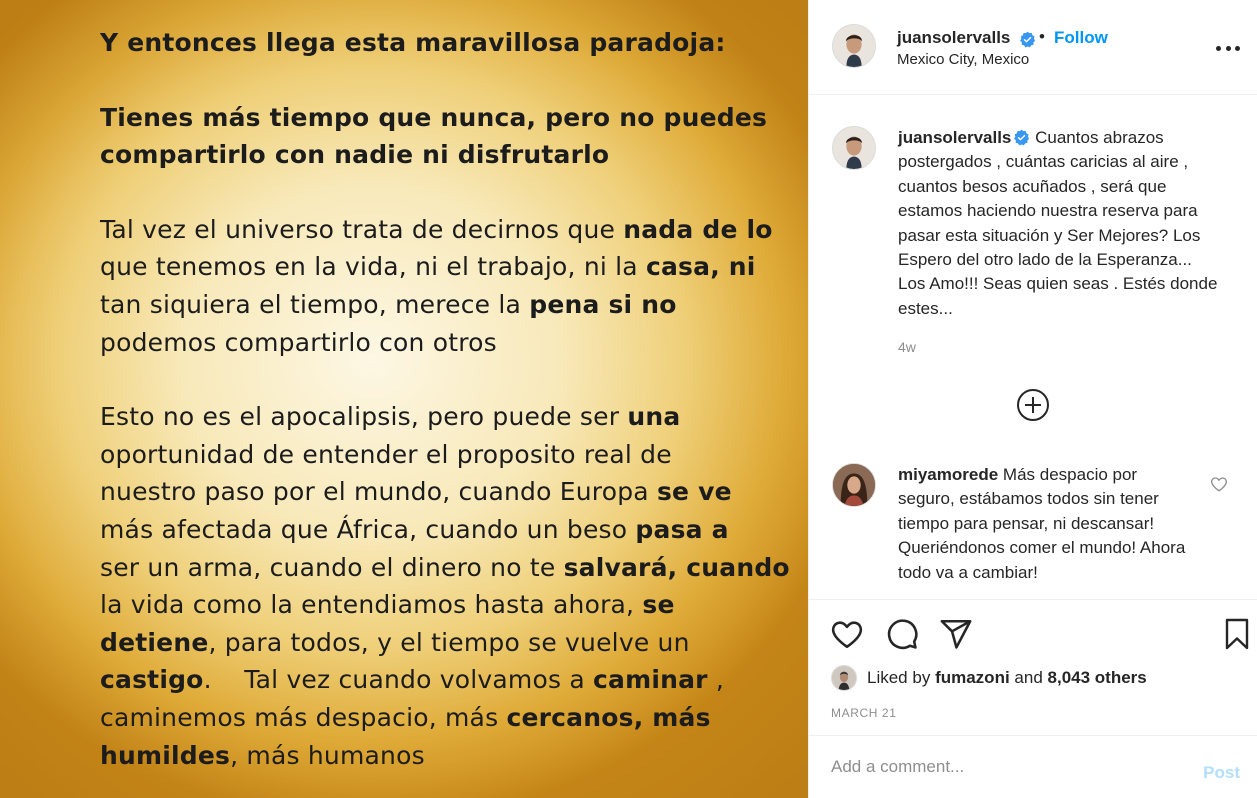 The width and height of the screenshot is (1257, 798). Describe the element at coordinates (1097, 678) in the screenshot. I see `likes-count-link: 8,043 others` at that location.